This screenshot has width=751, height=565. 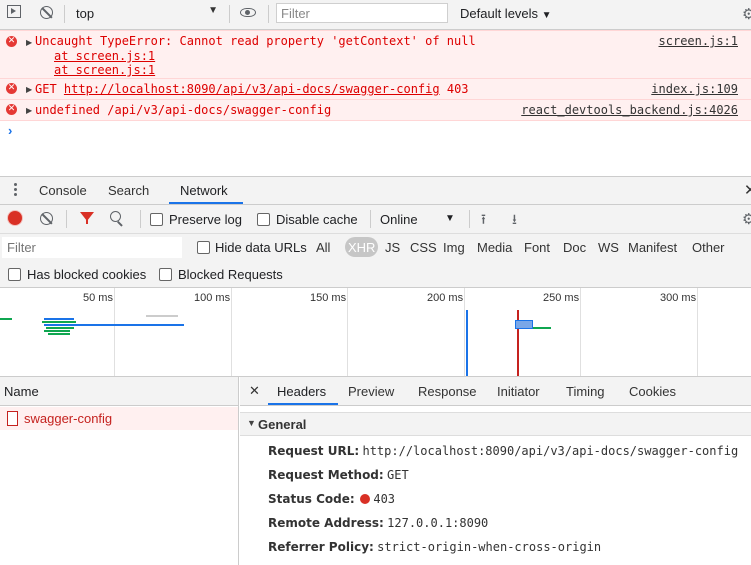 I want to click on request-url-label: Request URL:, so click(x=314, y=451).